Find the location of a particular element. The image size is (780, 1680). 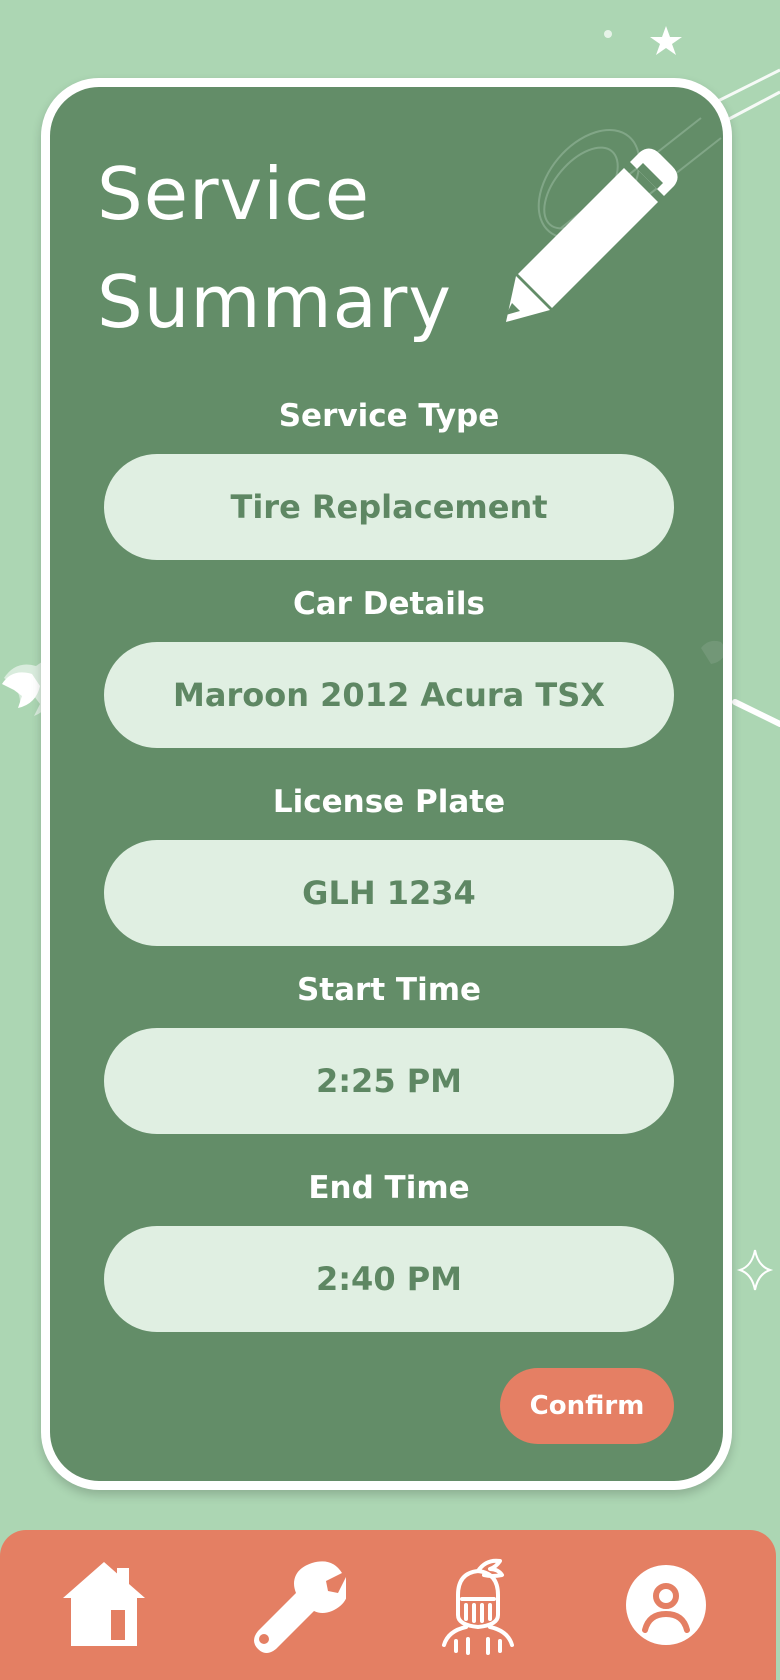

knight-helmet-icon is located at coordinates (478, 1606).